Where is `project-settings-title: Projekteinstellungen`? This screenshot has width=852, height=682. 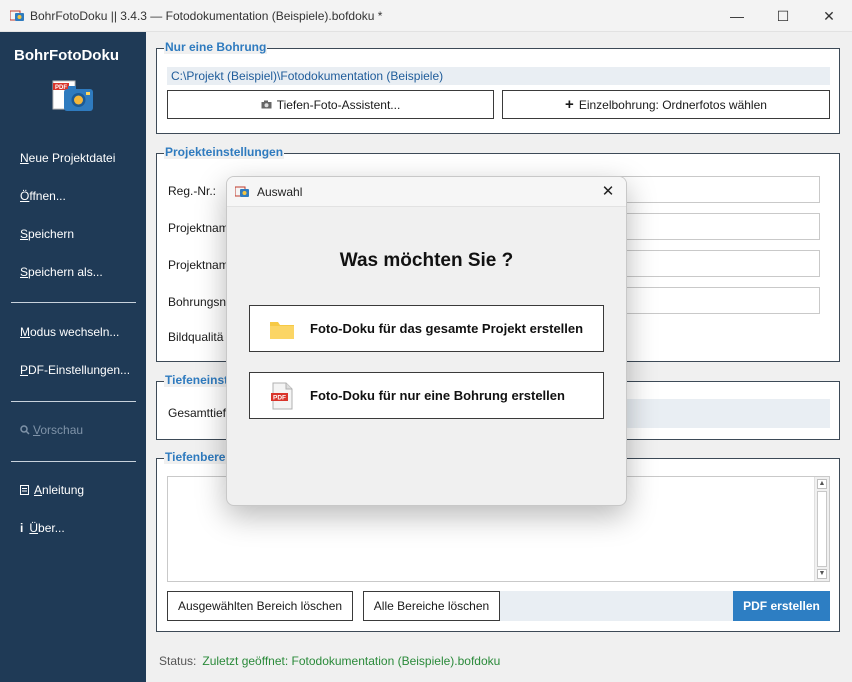
project-settings-title: Projekteinstellungen is located at coordinates (224, 152).